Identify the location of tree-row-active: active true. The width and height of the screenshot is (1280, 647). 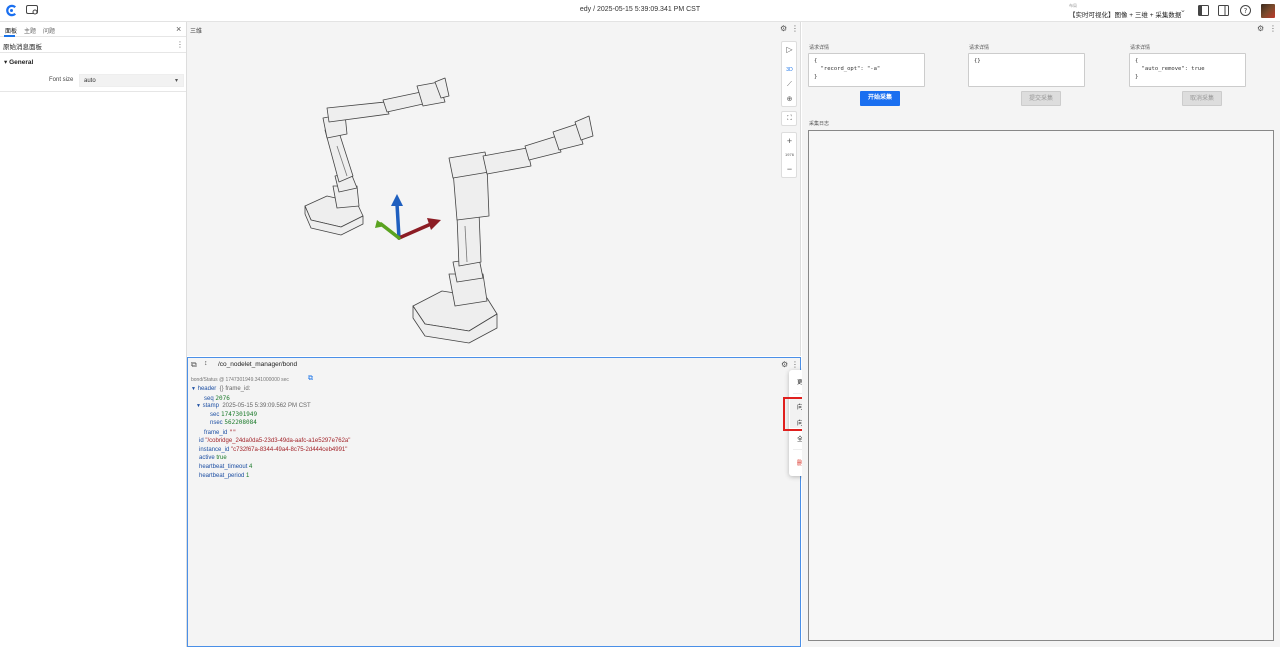
(213, 458).